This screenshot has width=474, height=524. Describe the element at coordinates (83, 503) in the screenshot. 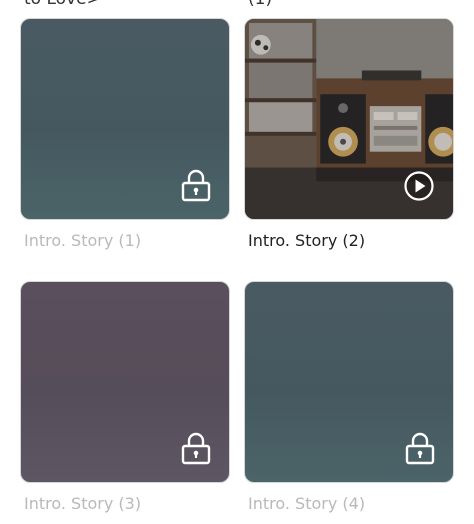

I see `story-title-3: Intro. Story (3)` at that location.